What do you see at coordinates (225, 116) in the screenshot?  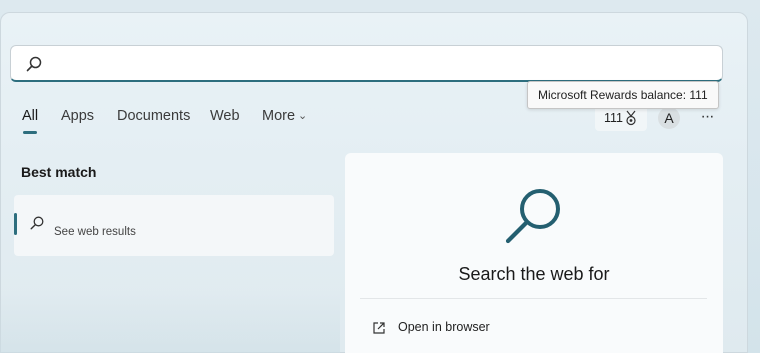 I see `tab-web: Web` at bounding box center [225, 116].